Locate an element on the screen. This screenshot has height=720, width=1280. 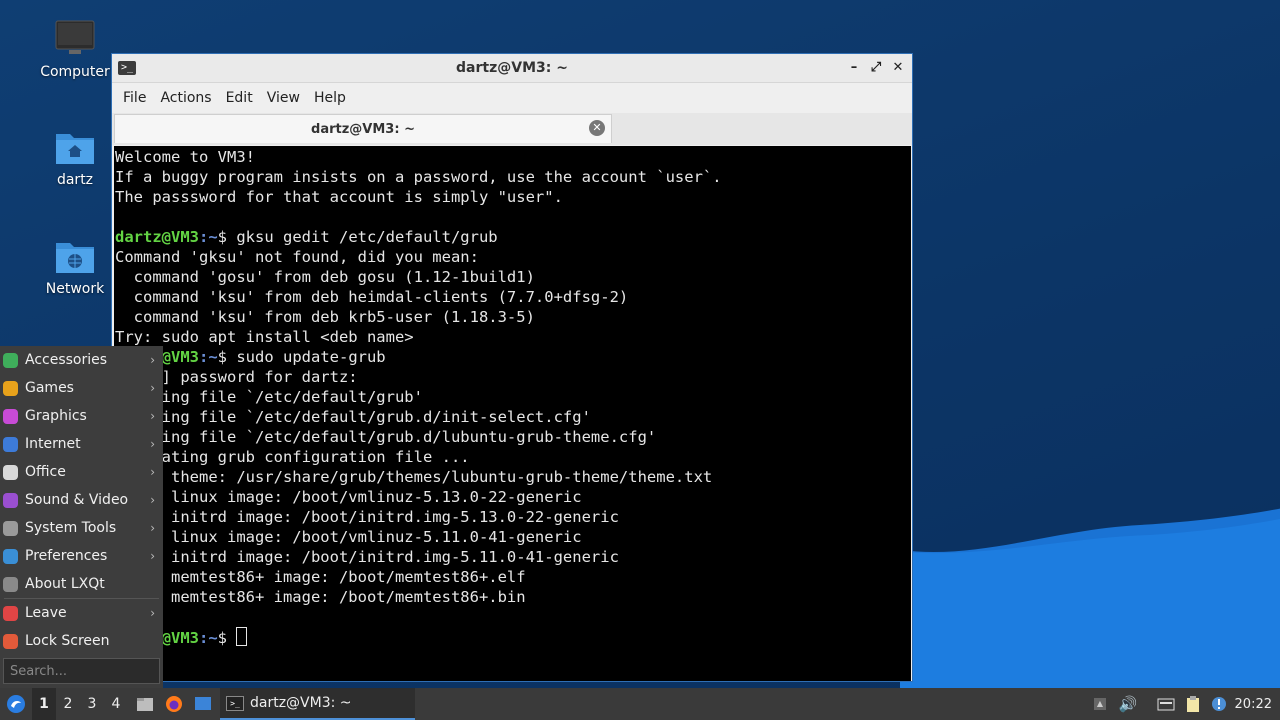
workspace-2: 2 is located at coordinates (68, 704).